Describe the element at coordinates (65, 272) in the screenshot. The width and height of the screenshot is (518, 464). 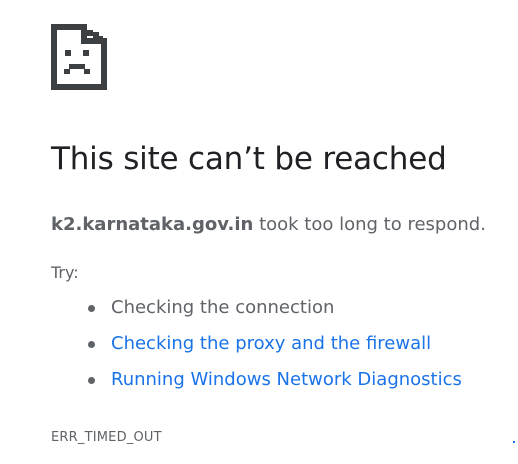
I see `try-label: Try:` at that location.